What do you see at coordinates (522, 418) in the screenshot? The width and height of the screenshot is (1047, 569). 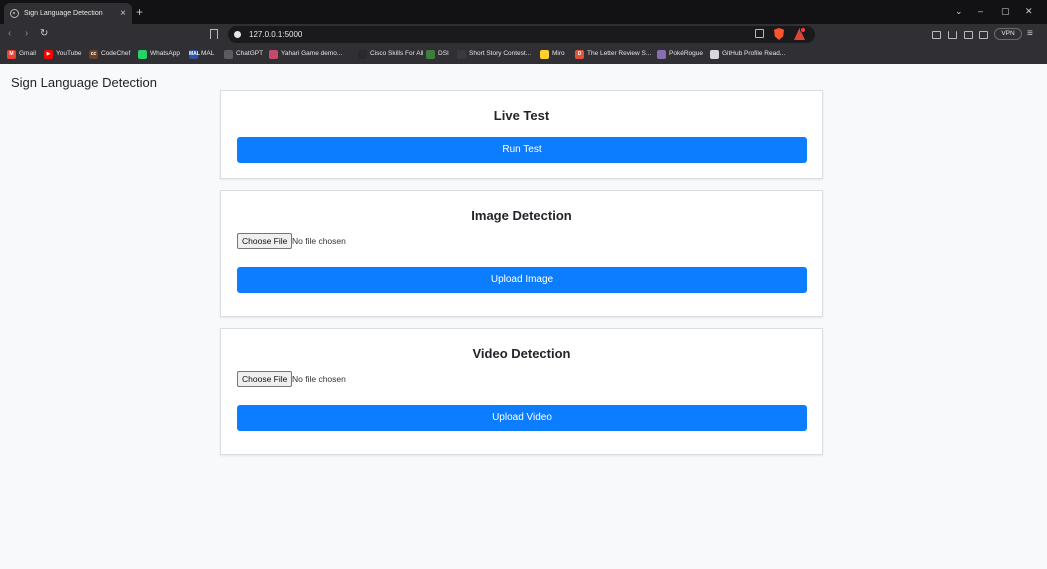 I see `upload-video-button: Upload Video` at bounding box center [522, 418].